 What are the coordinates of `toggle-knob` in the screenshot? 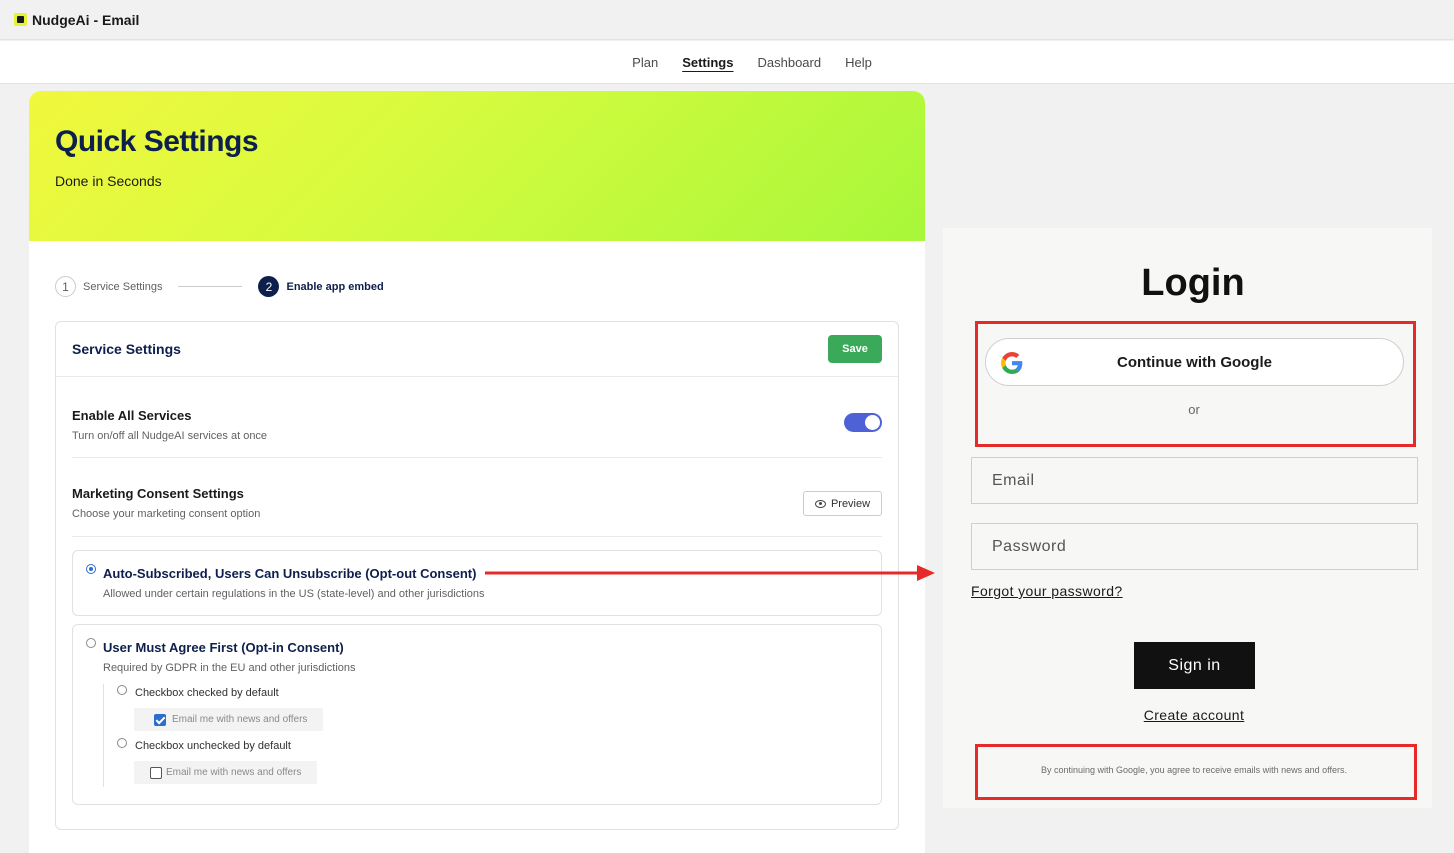 It's located at (872, 422).